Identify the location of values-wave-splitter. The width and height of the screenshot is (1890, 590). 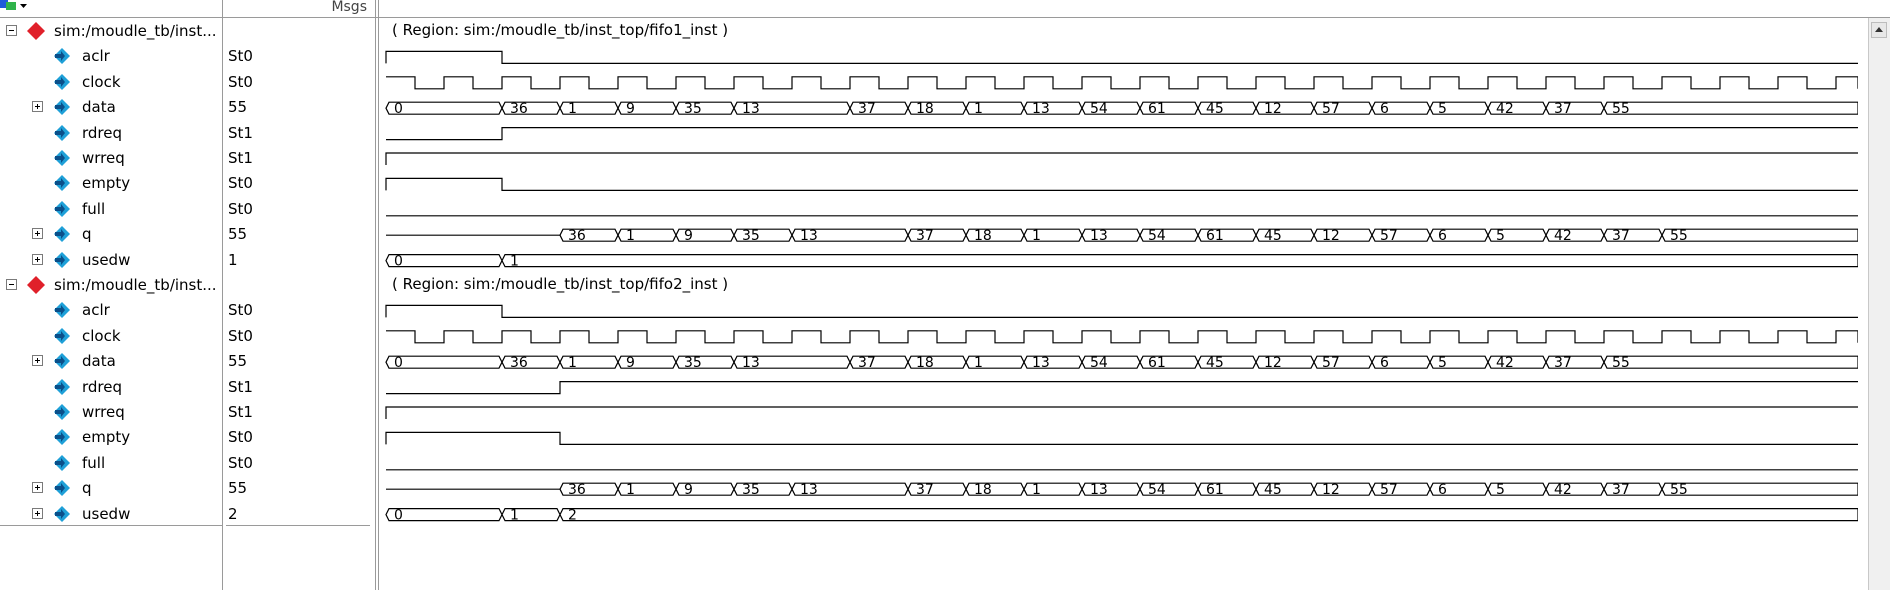
(375, 295).